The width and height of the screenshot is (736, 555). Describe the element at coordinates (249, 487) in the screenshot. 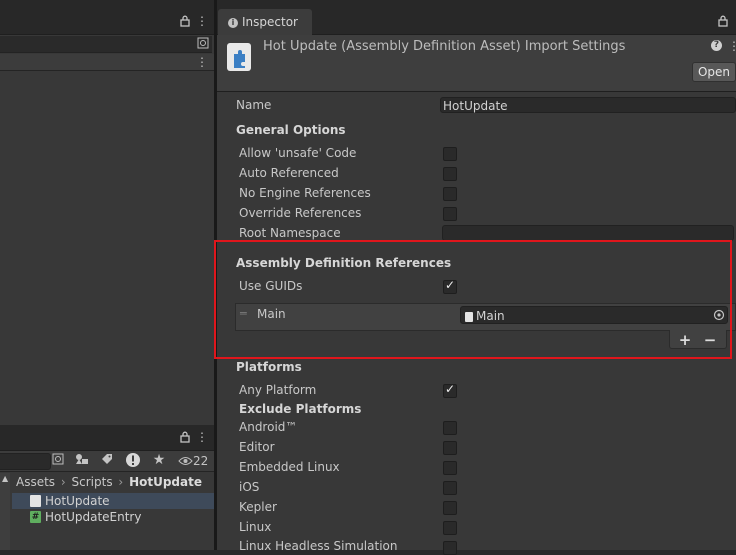

I see `platform-ios-label: iOS` at that location.